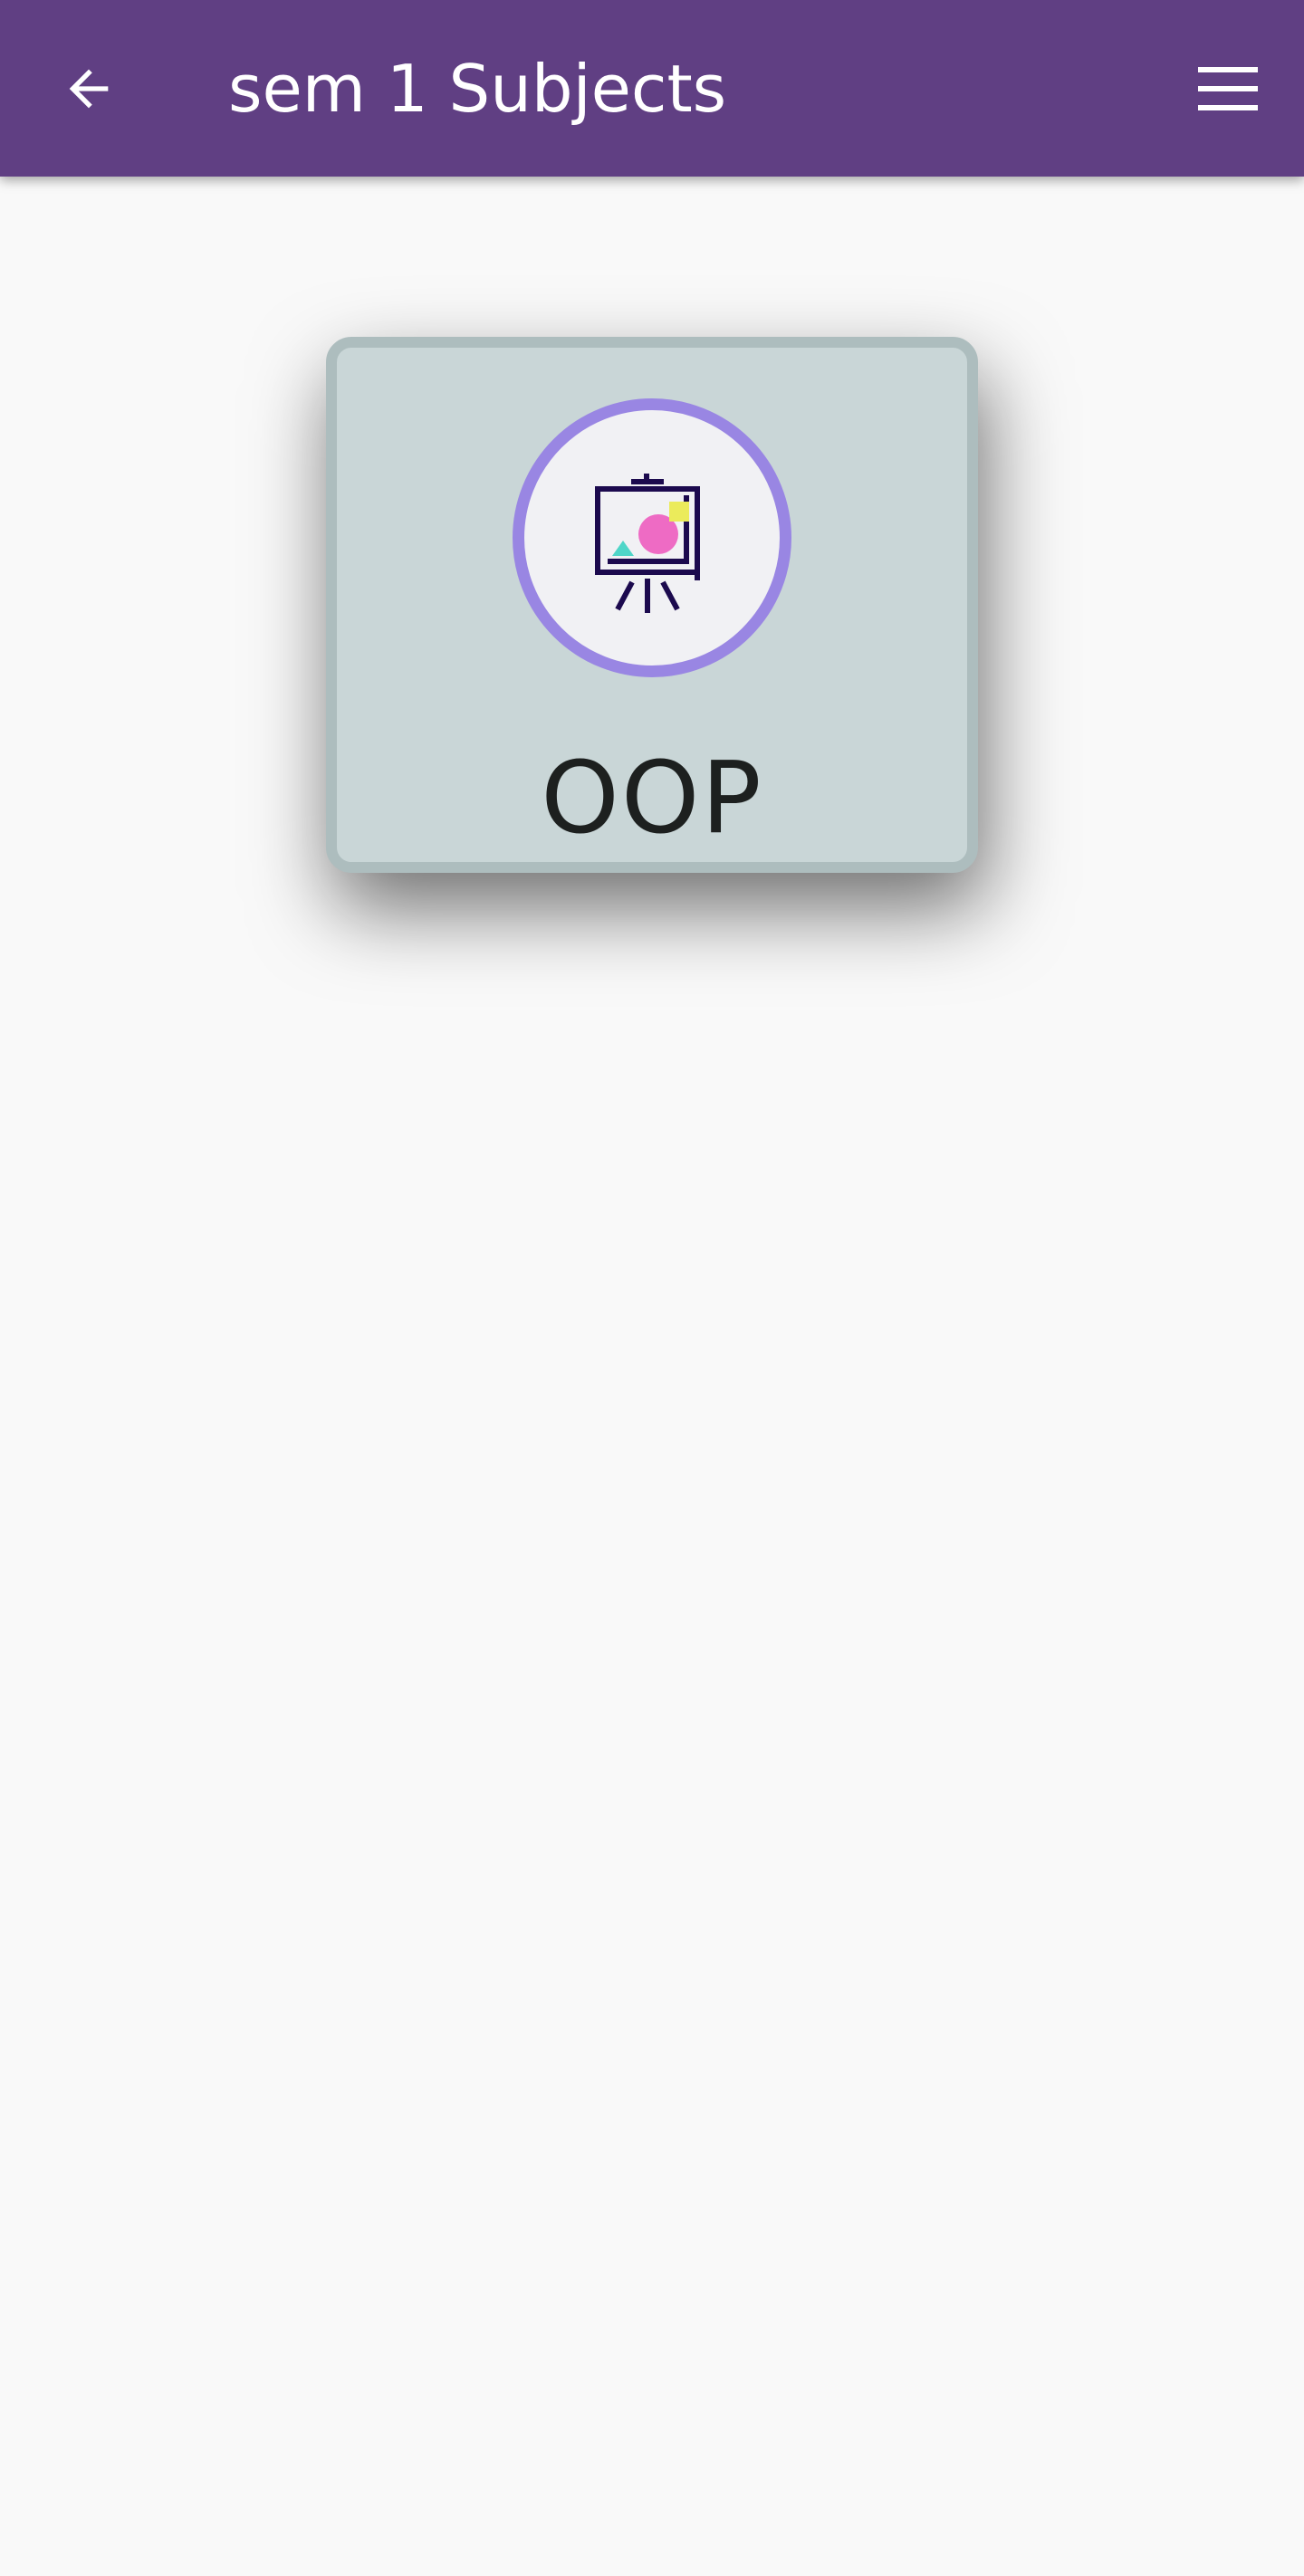 This screenshot has width=1304, height=2576. I want to click on subject-card-oop: OOP, so click(652, 605).